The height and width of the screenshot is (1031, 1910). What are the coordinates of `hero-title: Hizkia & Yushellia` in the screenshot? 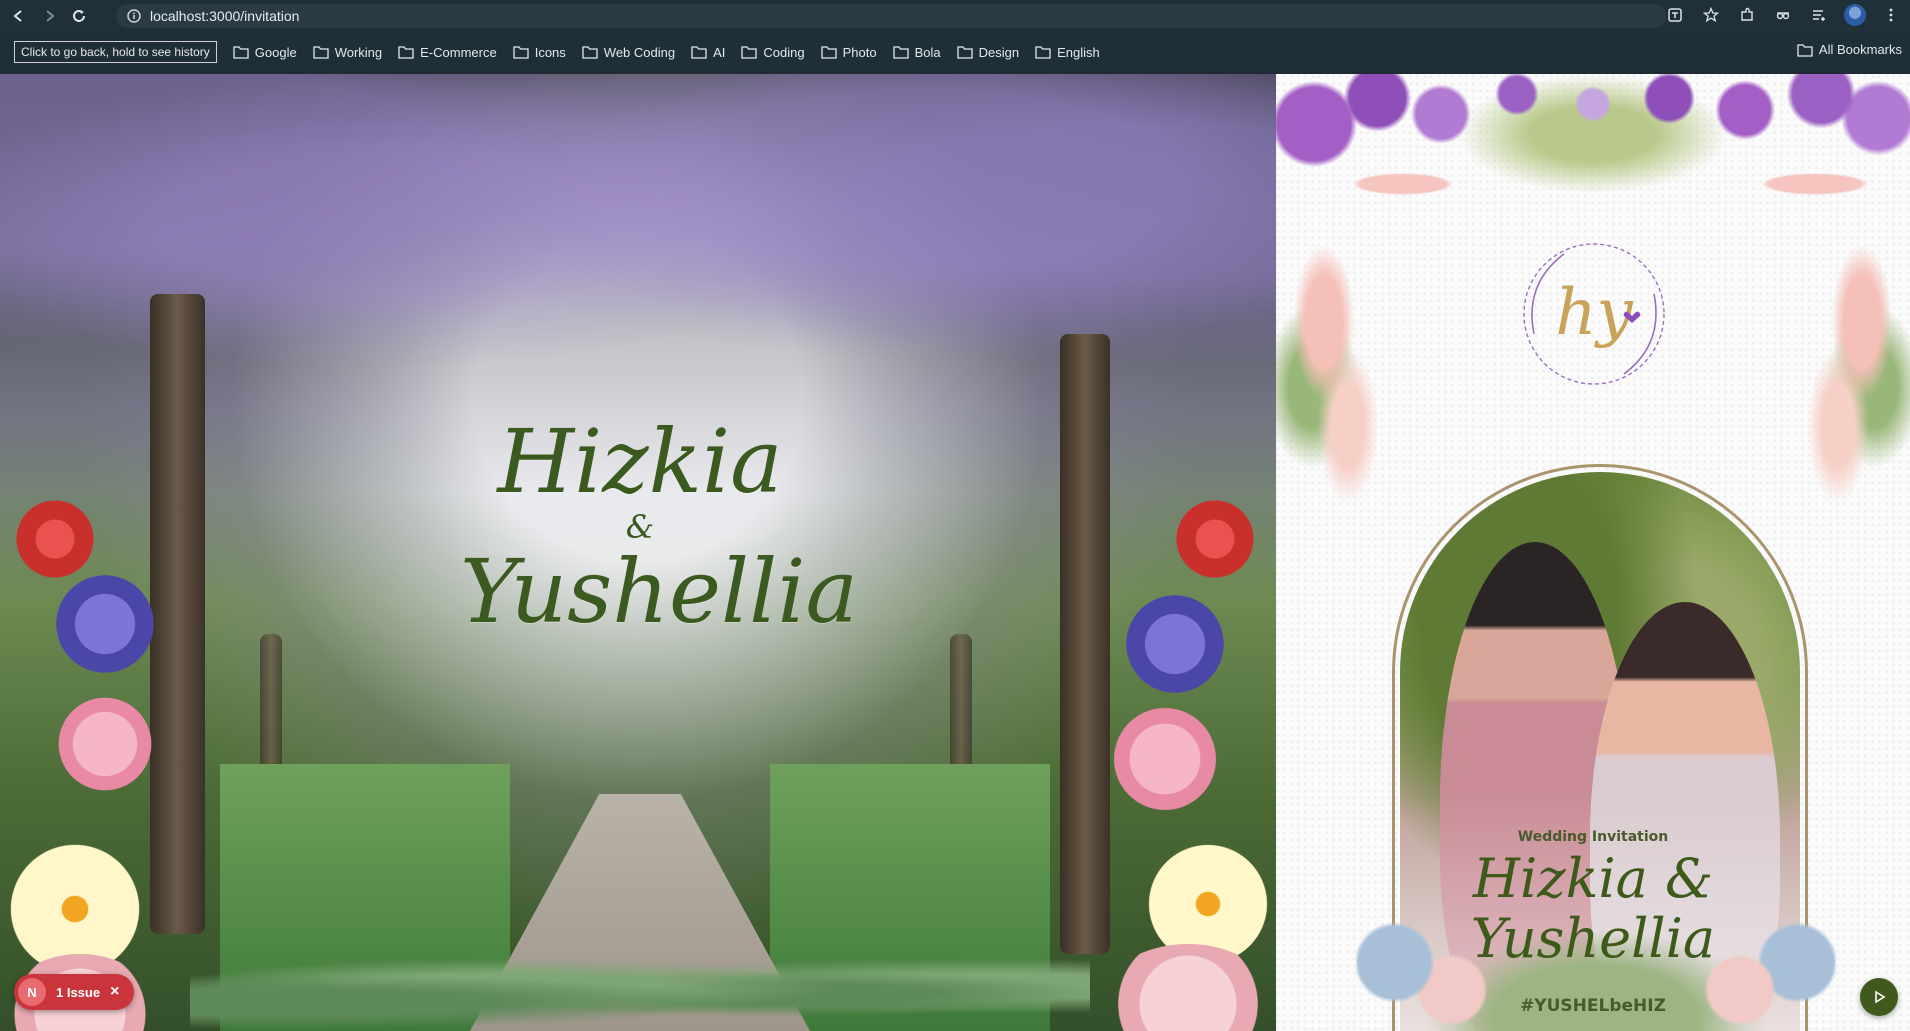 It's located at (659, 526).